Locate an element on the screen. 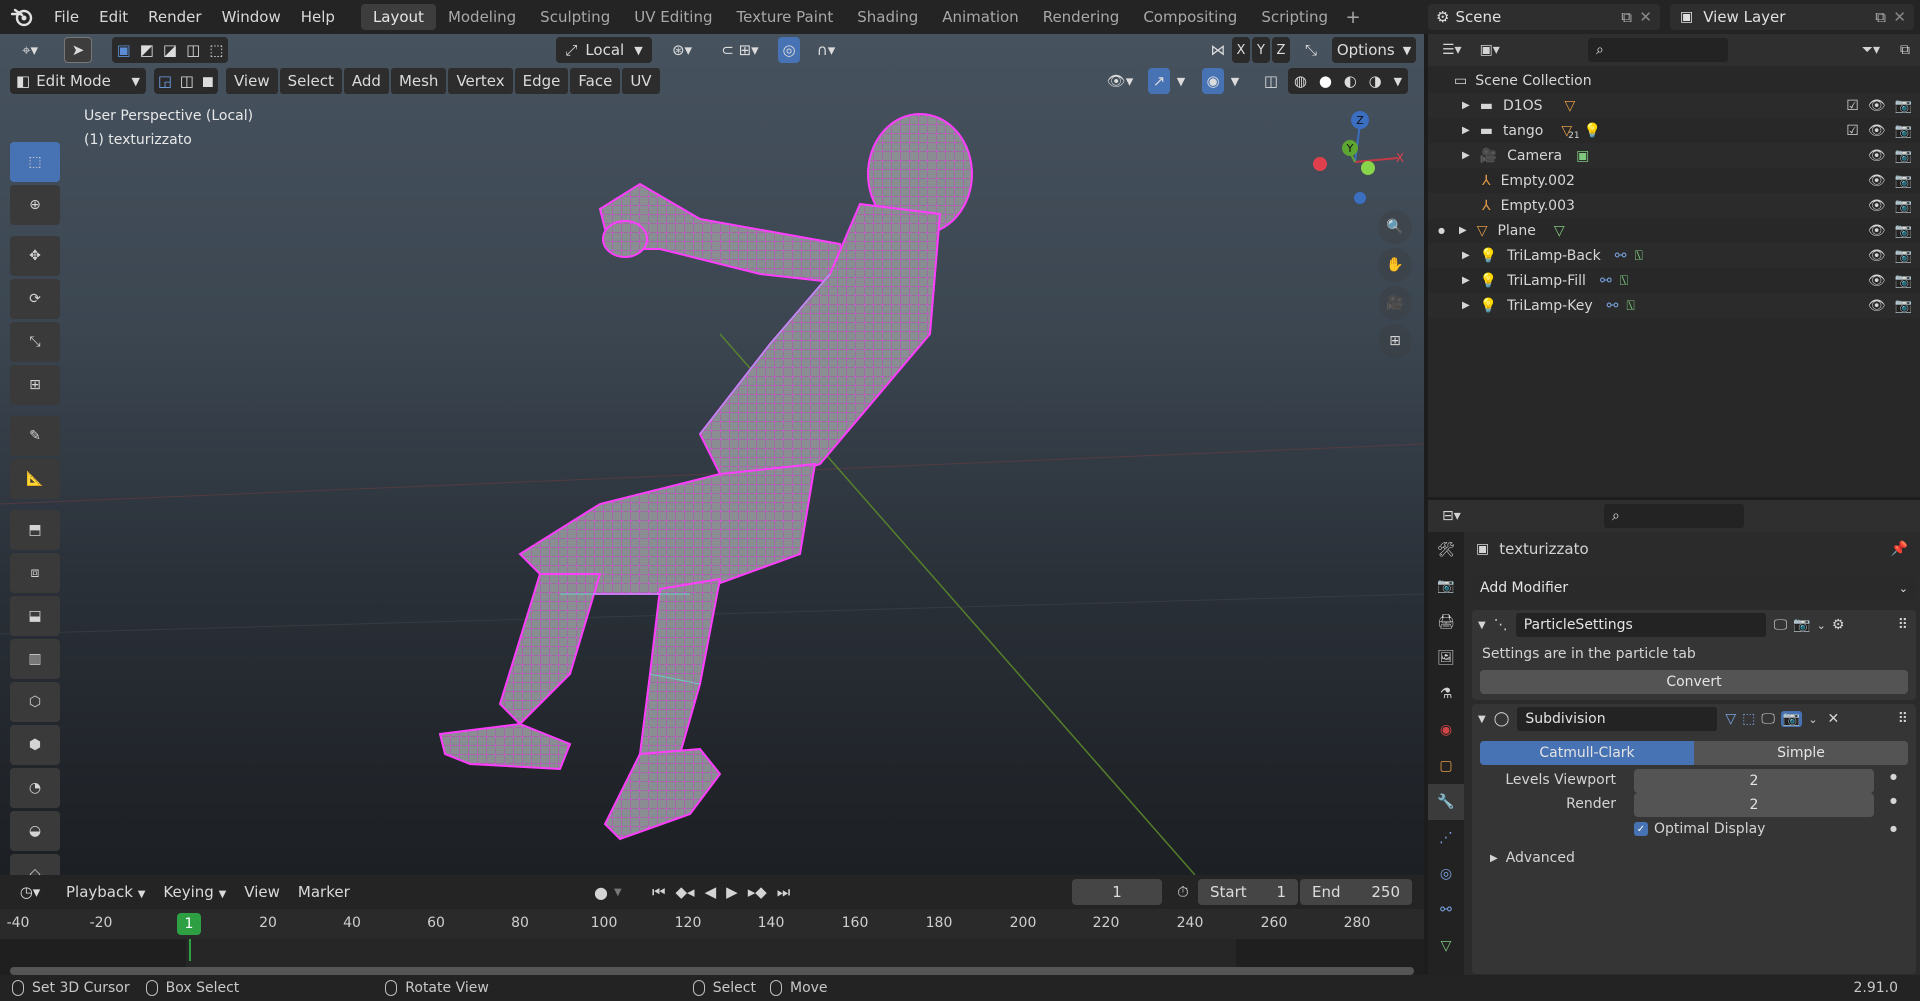 The width and height of the screenshot is (1920, 1001). tab-modeling: Modeling is located at coordinates (482, 17).